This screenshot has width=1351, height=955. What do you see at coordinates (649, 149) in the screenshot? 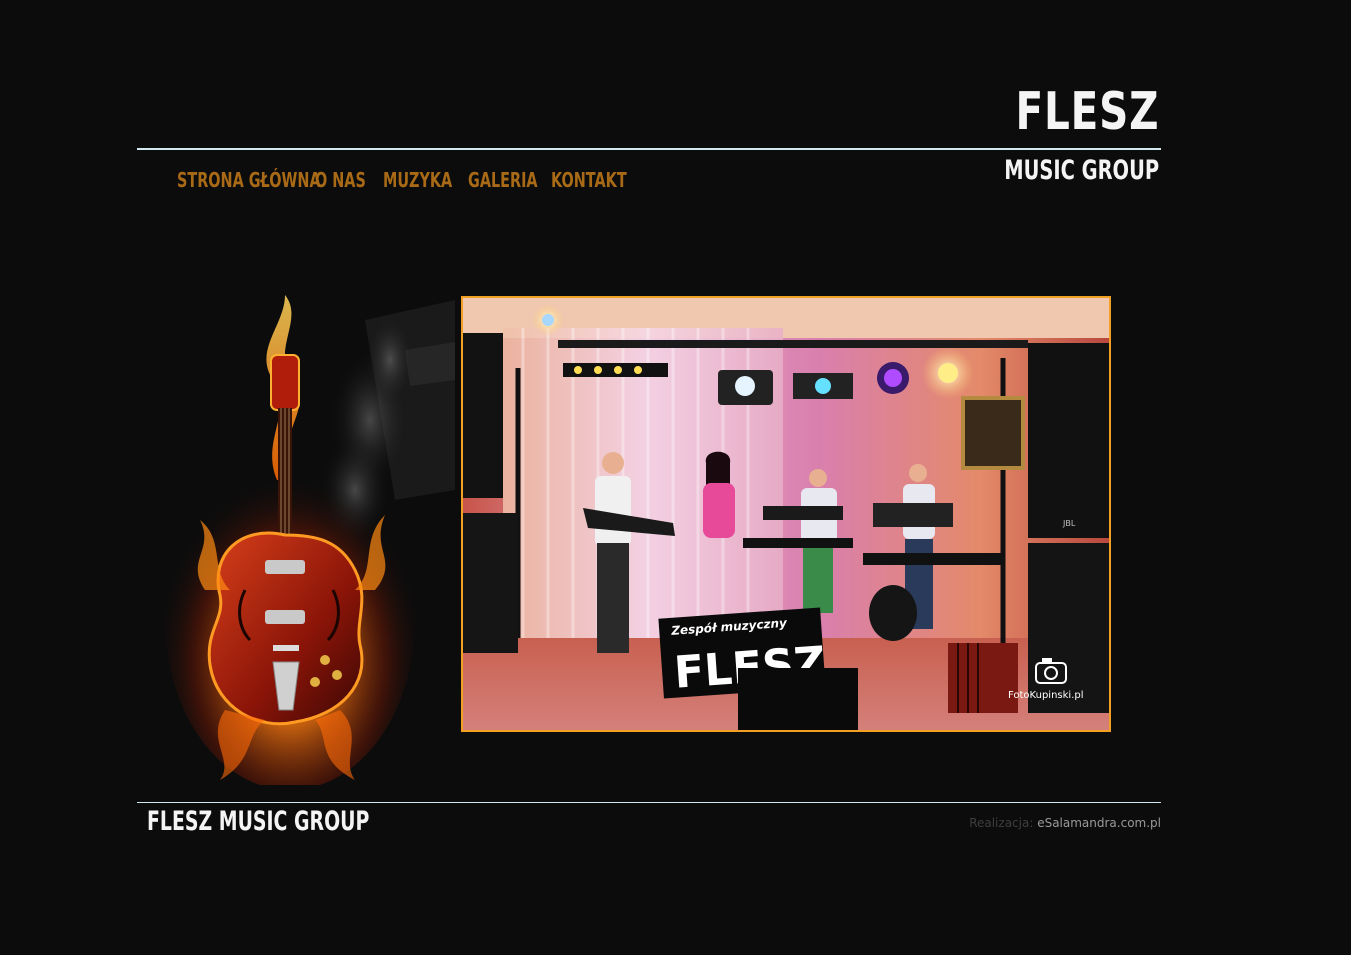
I see `header-divider` at bounding box center [649, 149].